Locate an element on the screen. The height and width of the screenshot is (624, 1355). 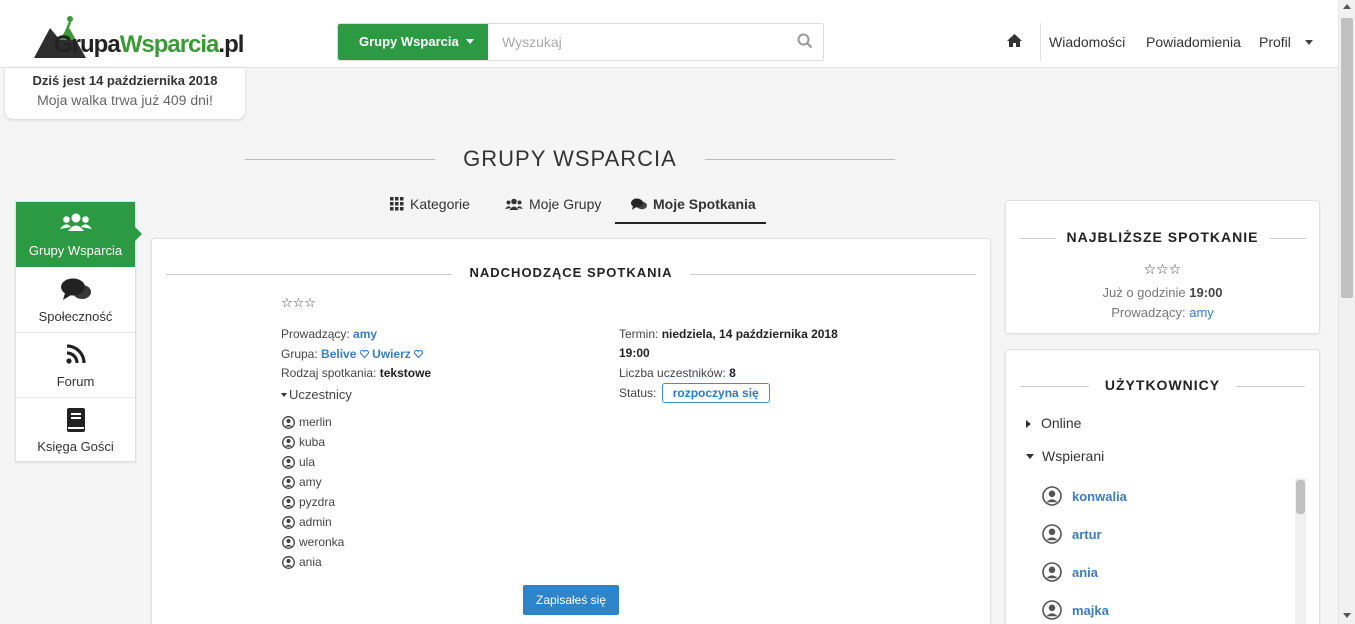
participant-item: kuba is located at coordinates (303, 442).